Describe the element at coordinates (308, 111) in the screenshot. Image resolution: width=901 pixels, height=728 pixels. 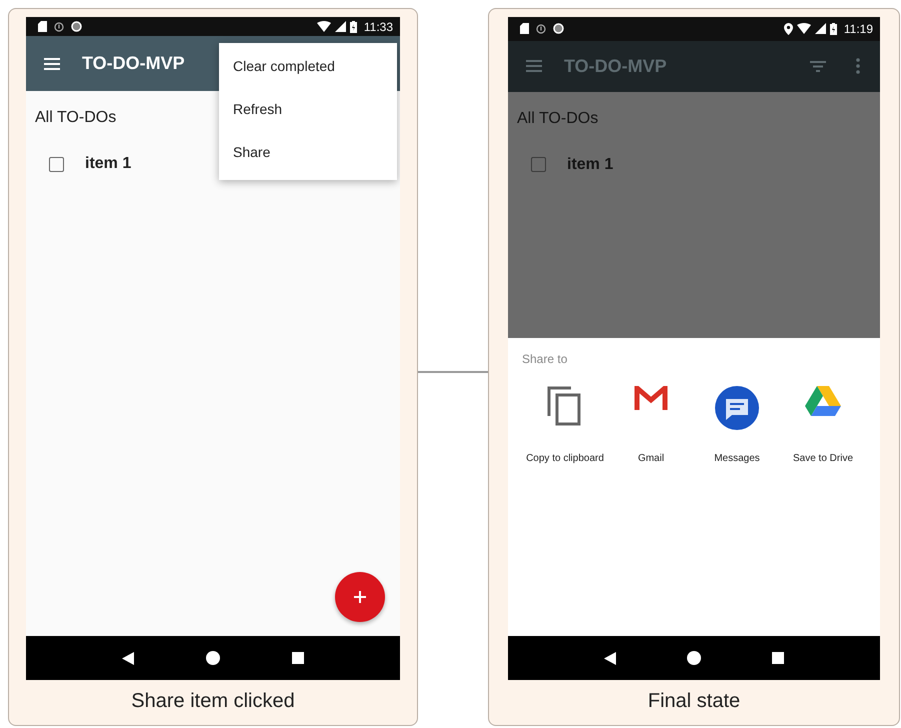
I see `menu-item: Refresh` at that location.